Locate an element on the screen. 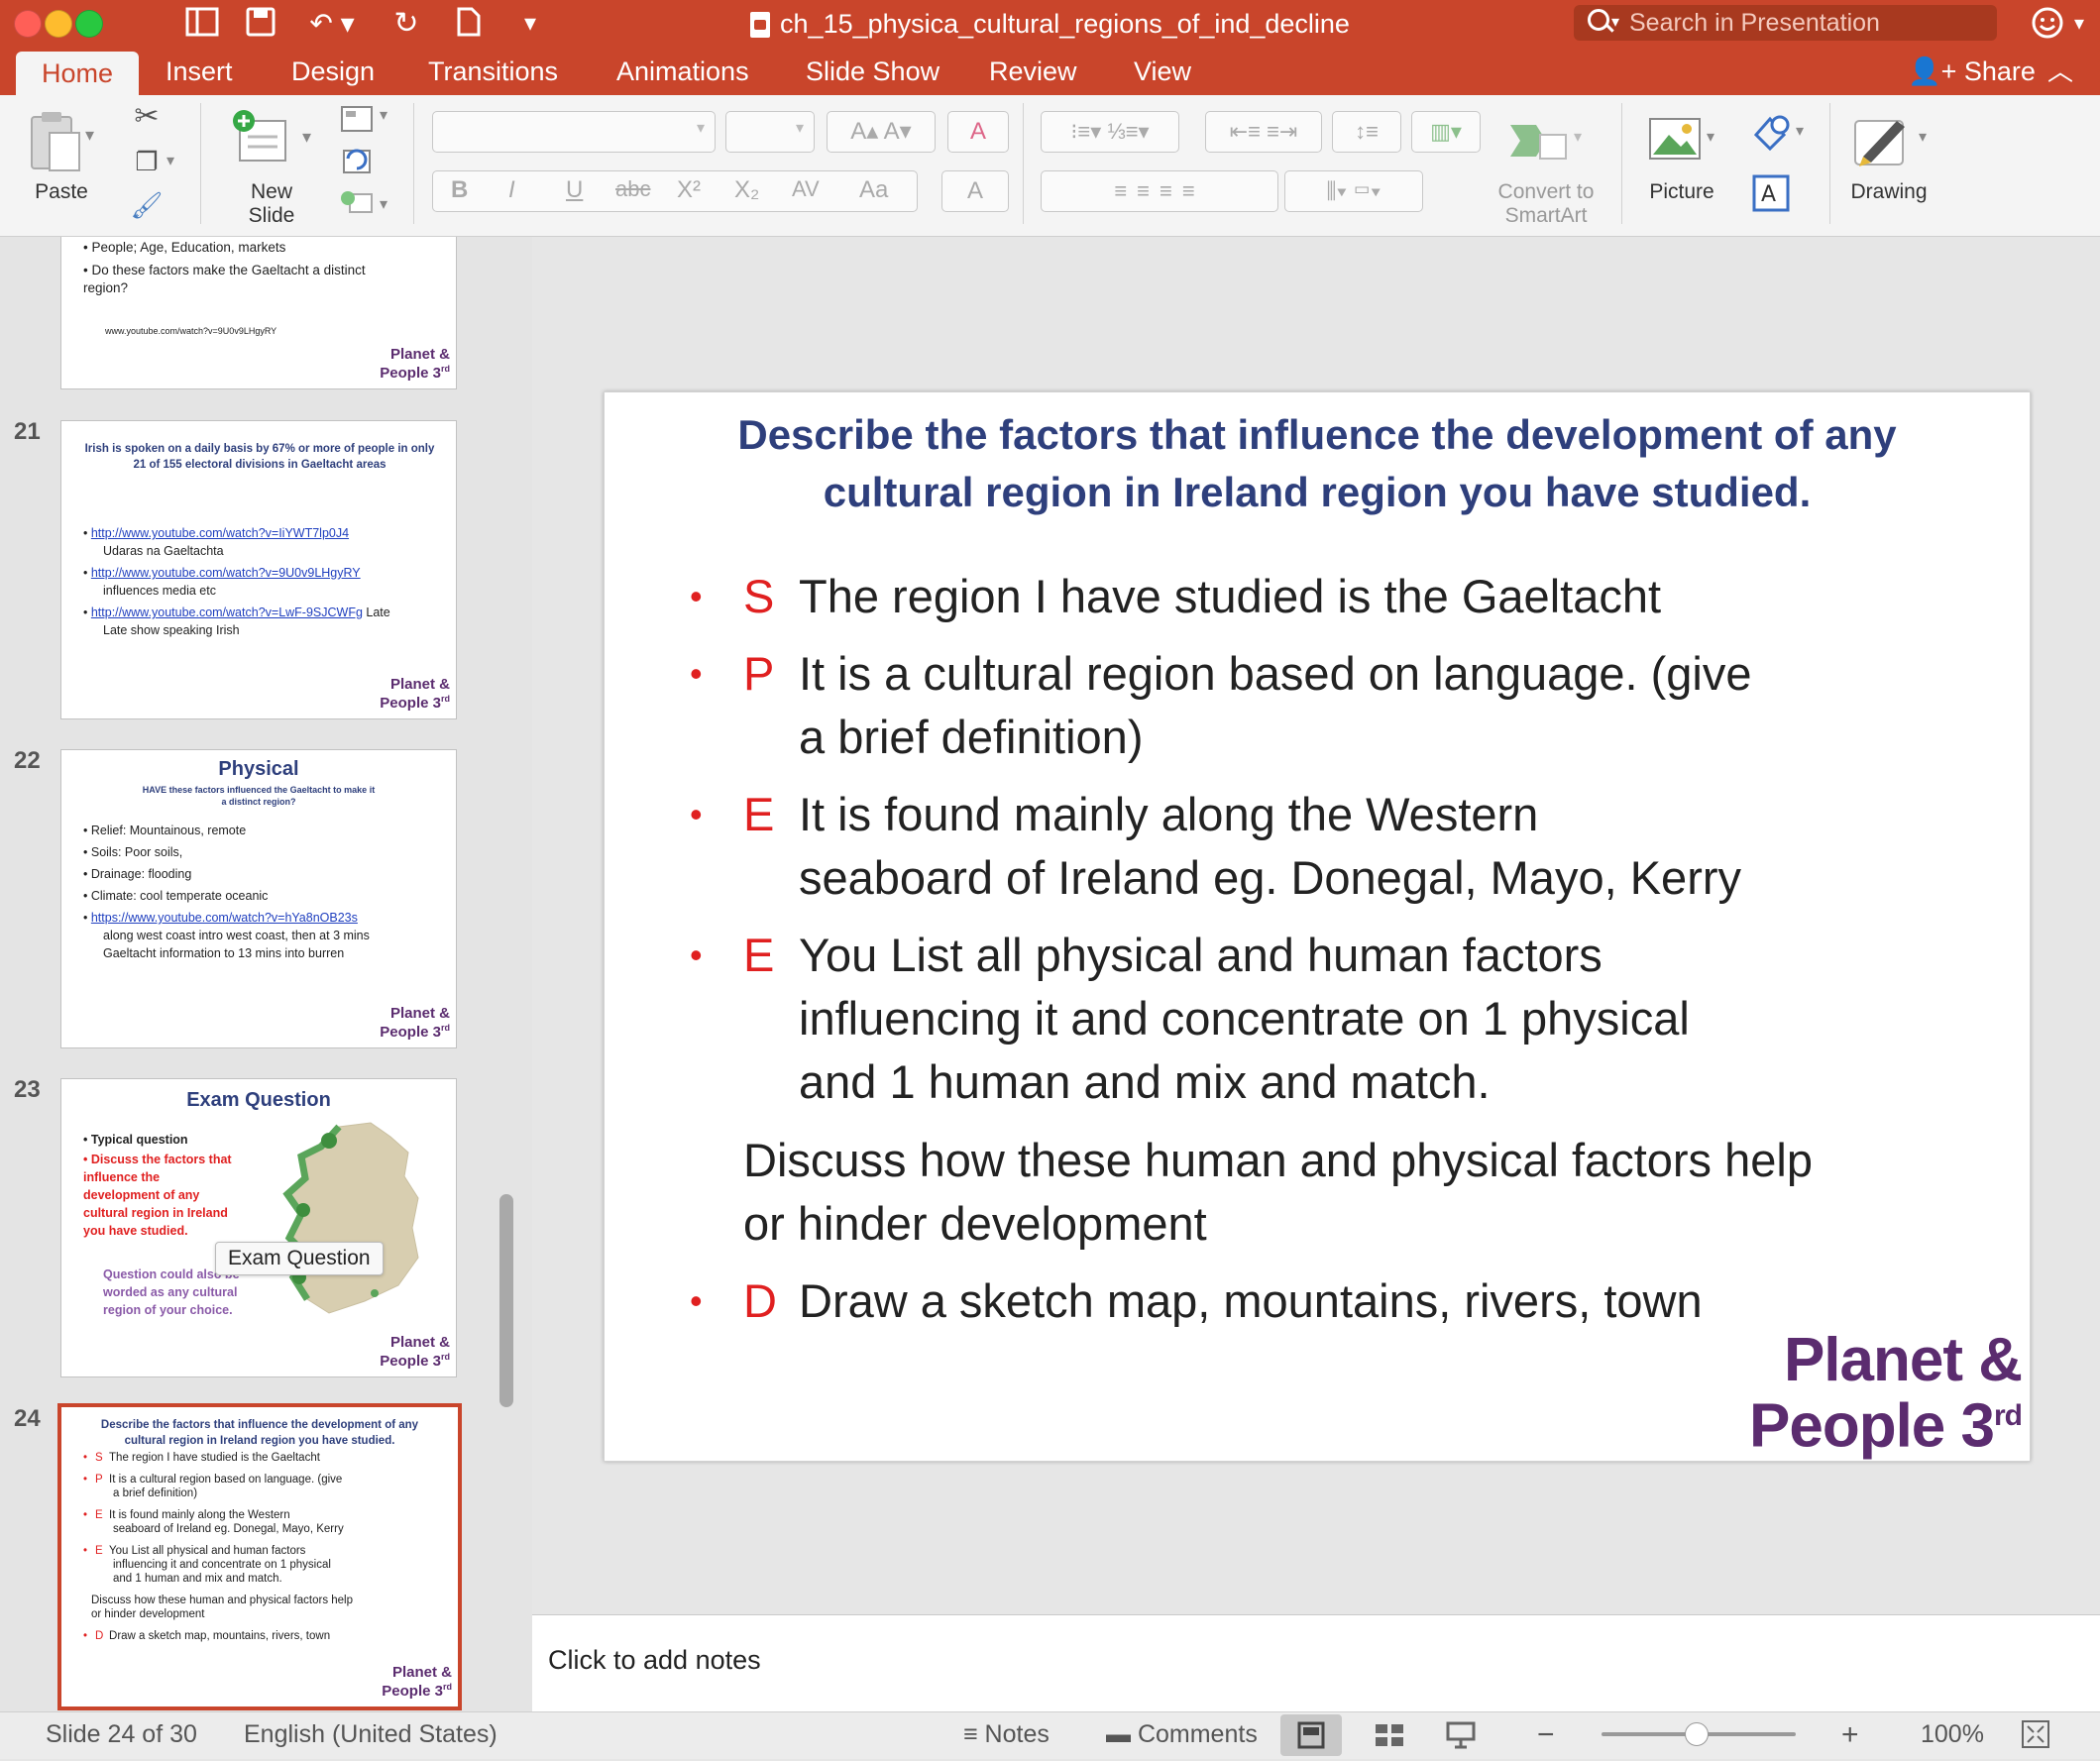 The image size is (2100, 1761). bold-button: B is located at coordinates (459, 190).